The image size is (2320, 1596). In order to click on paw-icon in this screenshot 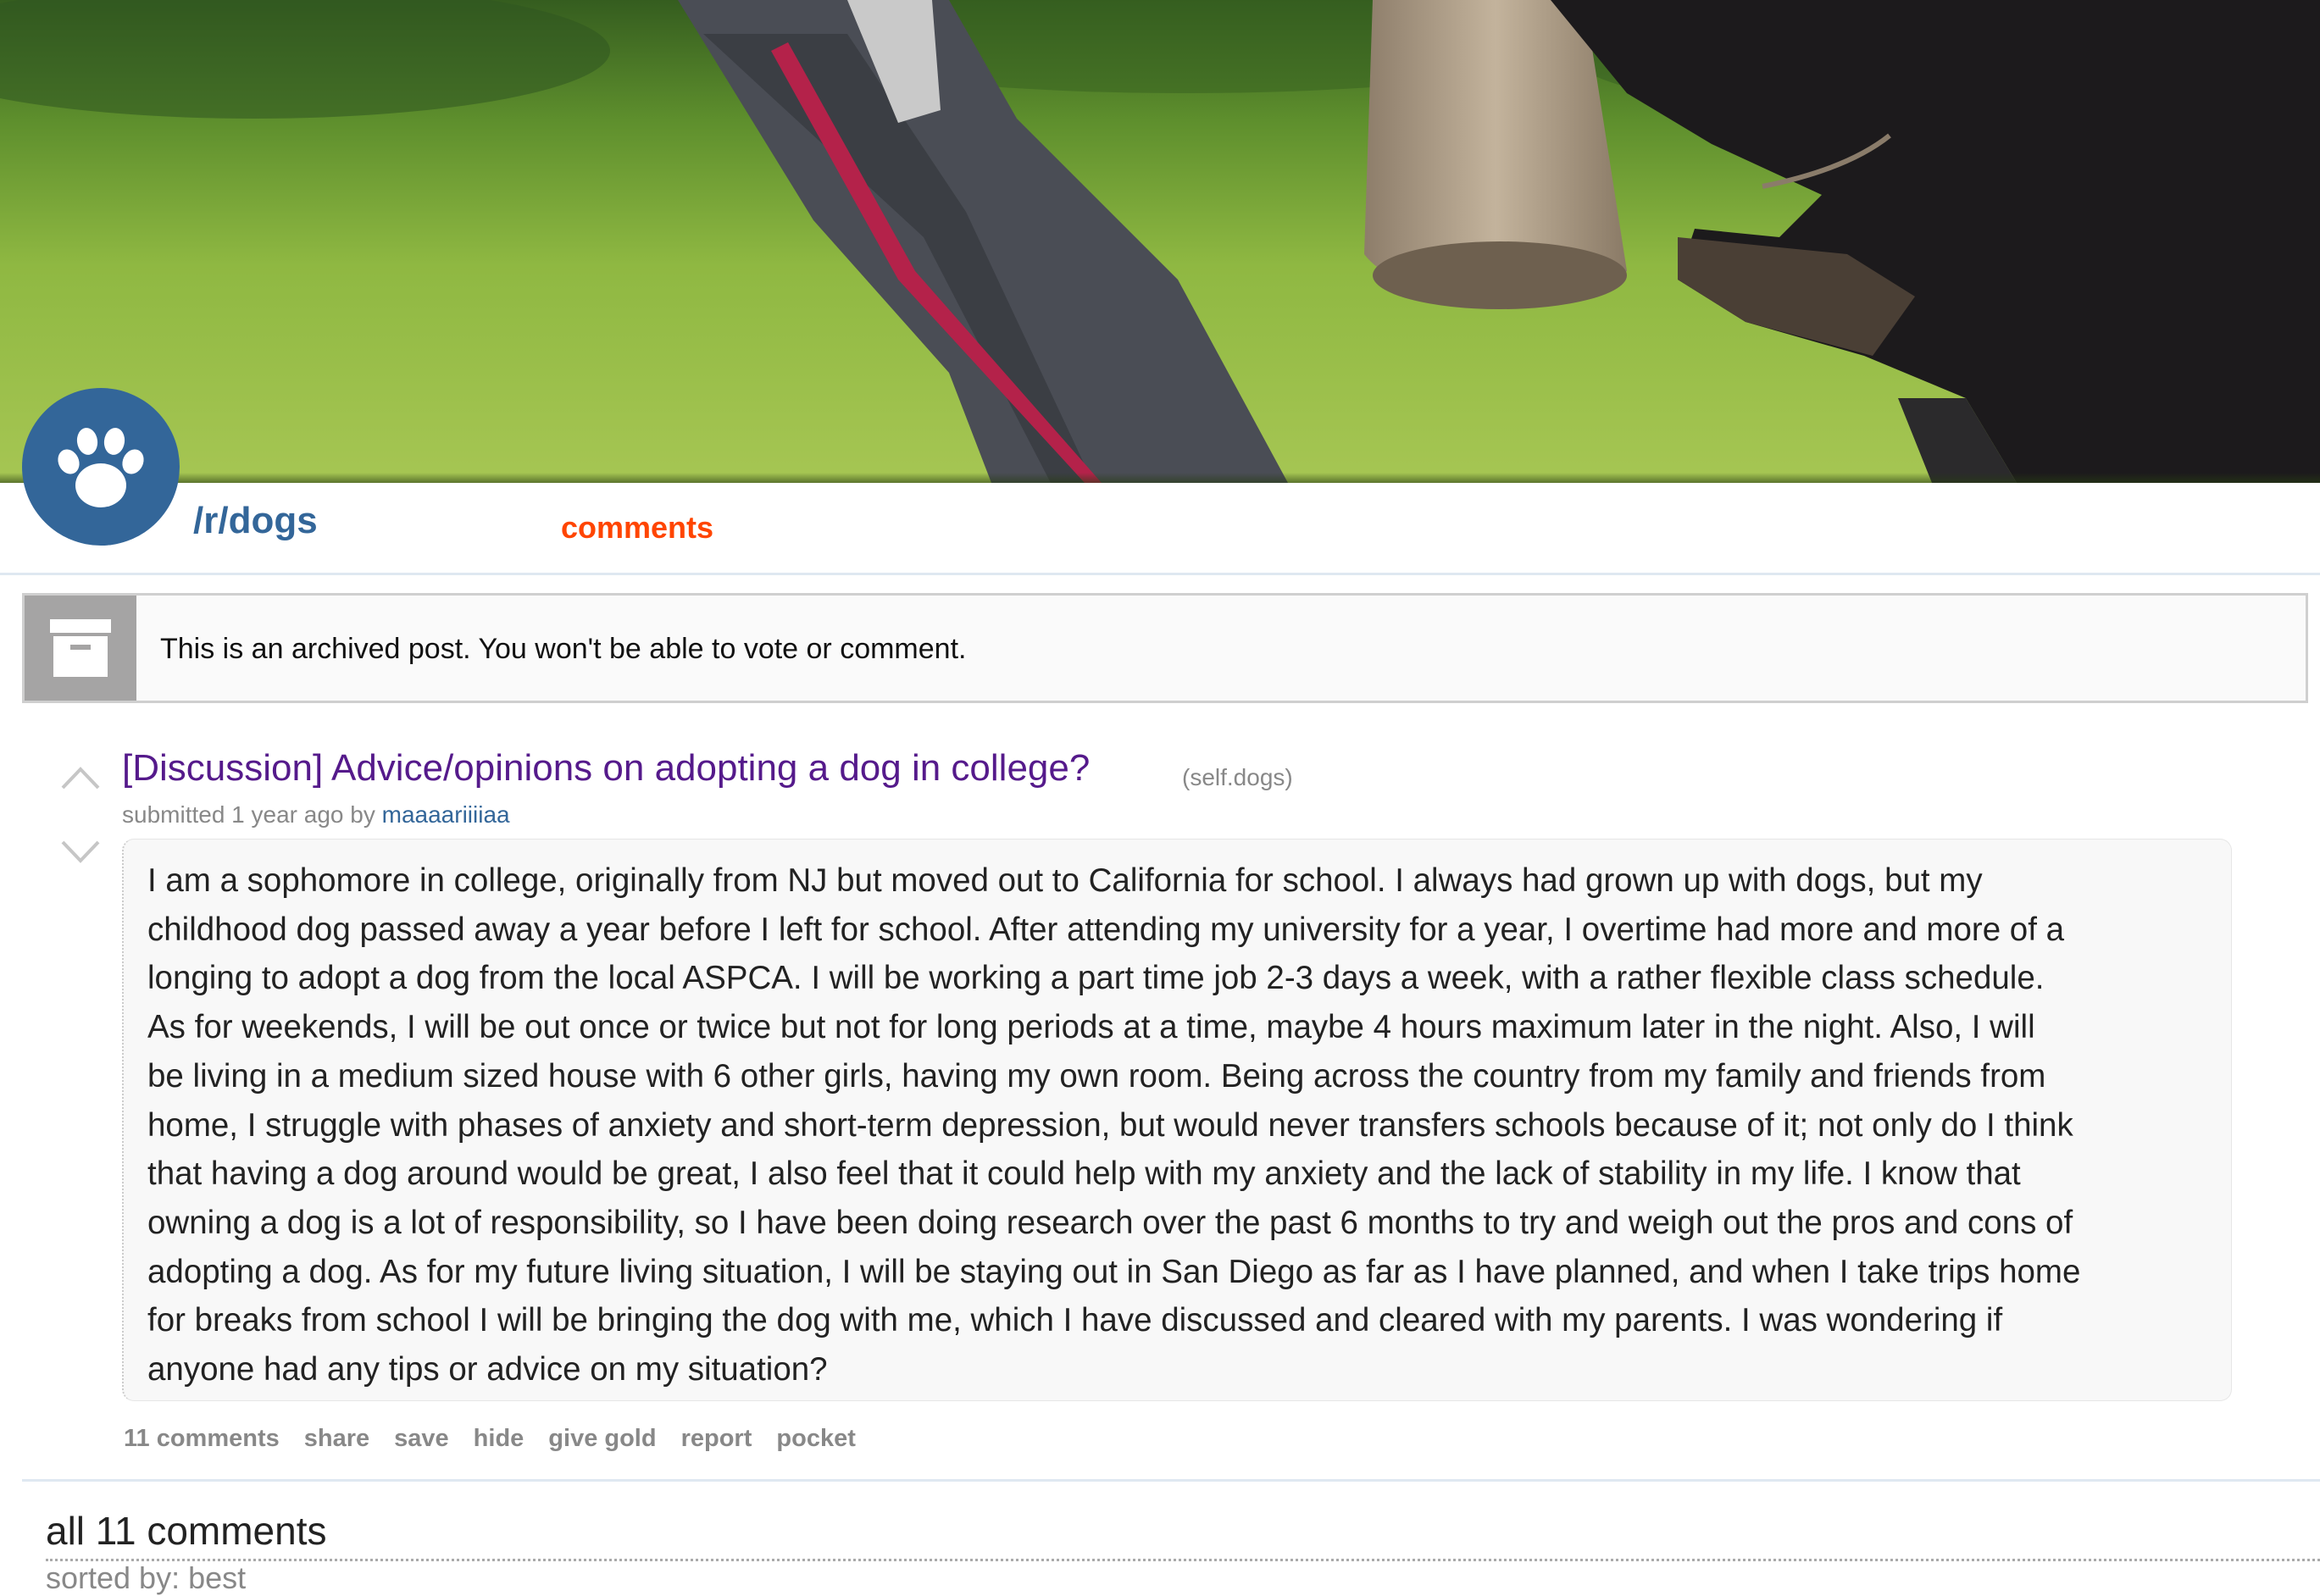, I will do `click(101, 467)`.